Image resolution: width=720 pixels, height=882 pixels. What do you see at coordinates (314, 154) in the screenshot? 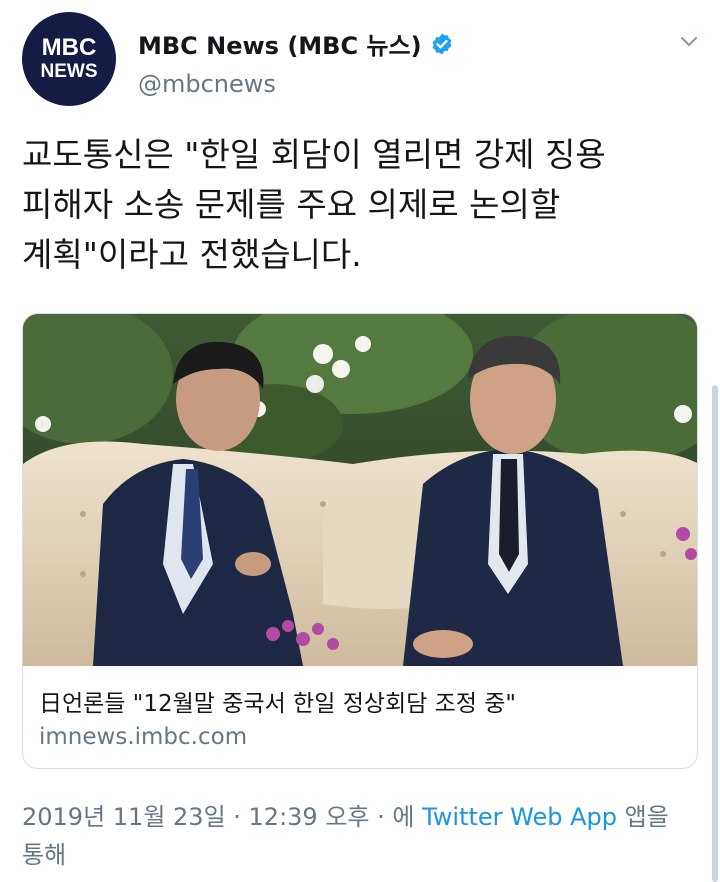
I see `tweet-text-line: 교도통신은 "한일 회담이 열리면 강제 징용` at bounding box center [314, 154].